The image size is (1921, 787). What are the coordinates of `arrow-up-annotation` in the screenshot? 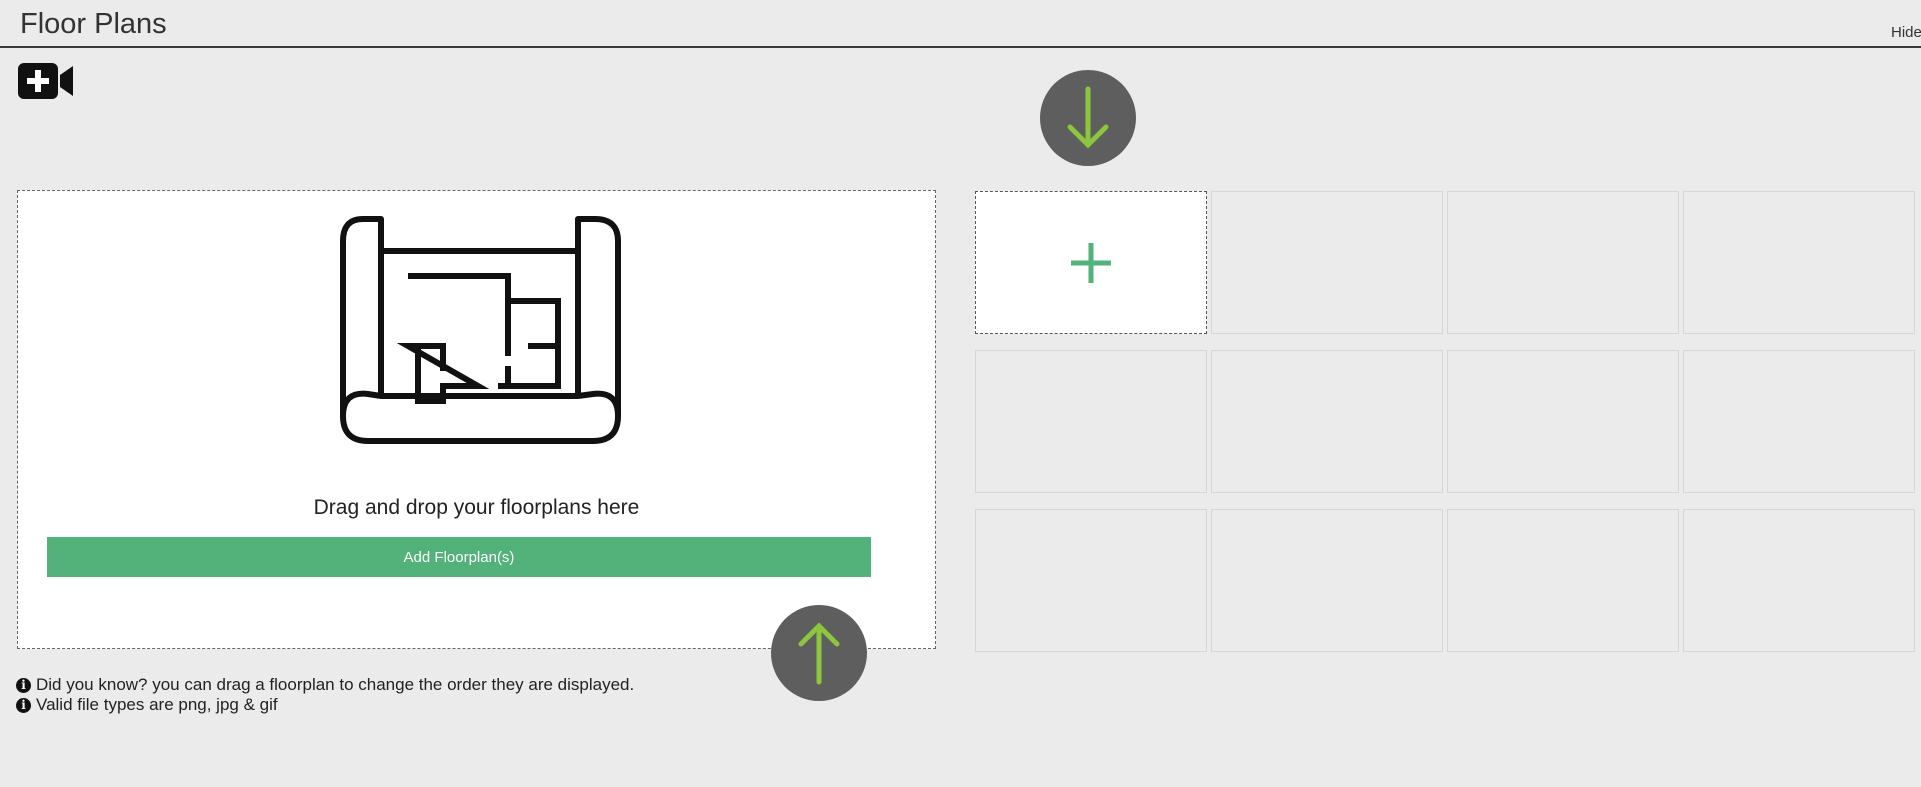 It's located at (819, 653).